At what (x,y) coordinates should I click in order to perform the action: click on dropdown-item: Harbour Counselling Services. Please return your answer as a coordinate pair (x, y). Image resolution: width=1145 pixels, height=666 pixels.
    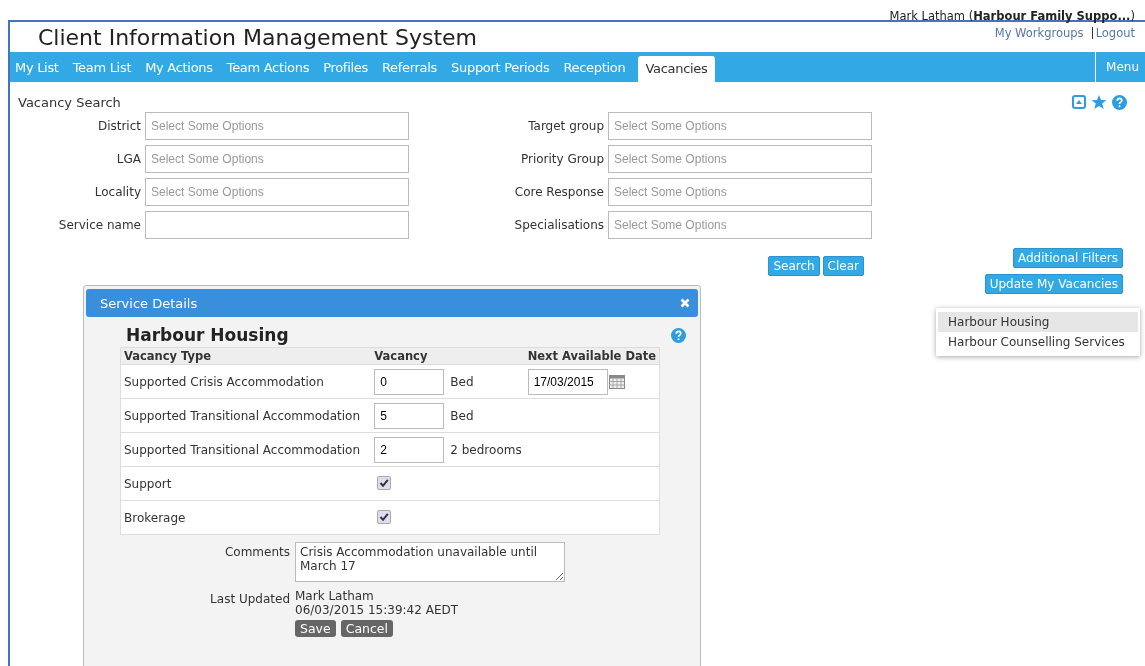
    Looking at the image, I should click on (1038, 342).